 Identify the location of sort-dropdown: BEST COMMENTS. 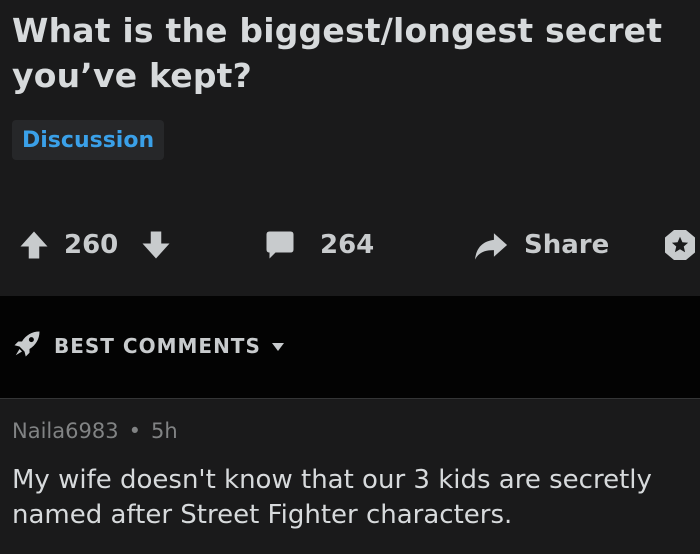
(148, 346).